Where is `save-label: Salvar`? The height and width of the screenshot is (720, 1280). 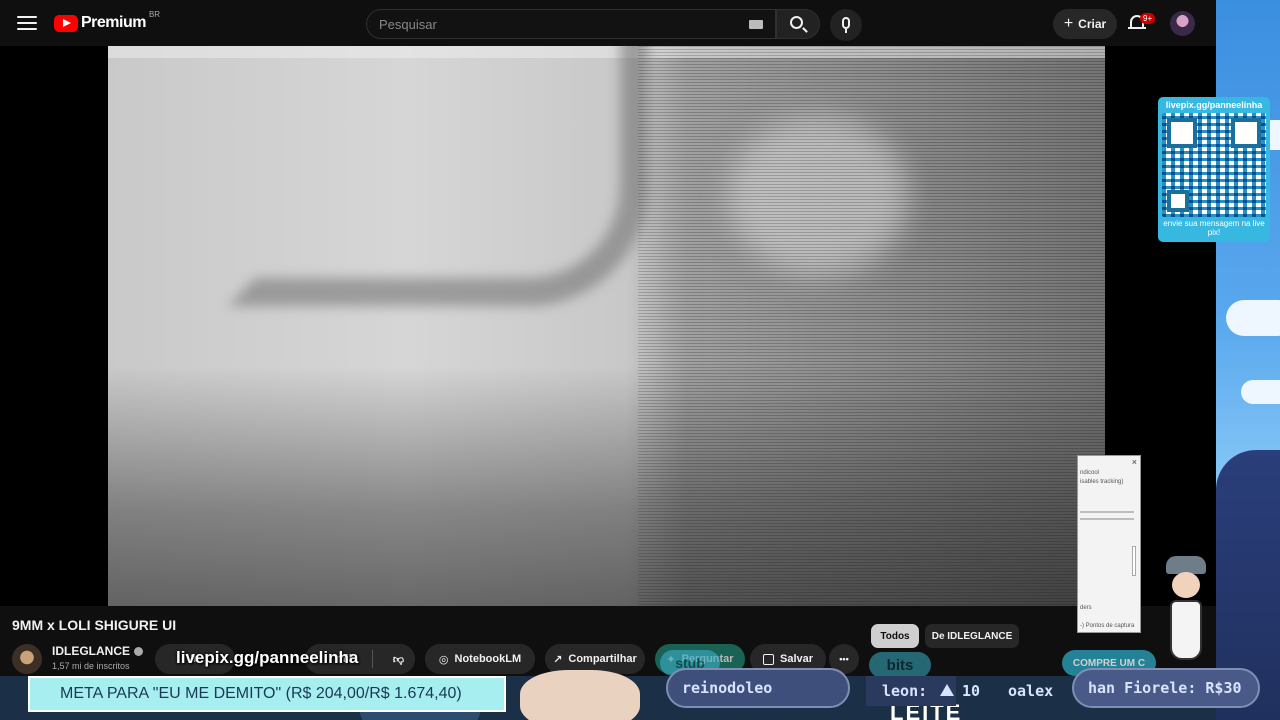
save-label: Salvar is located at coordinates (796, 659).